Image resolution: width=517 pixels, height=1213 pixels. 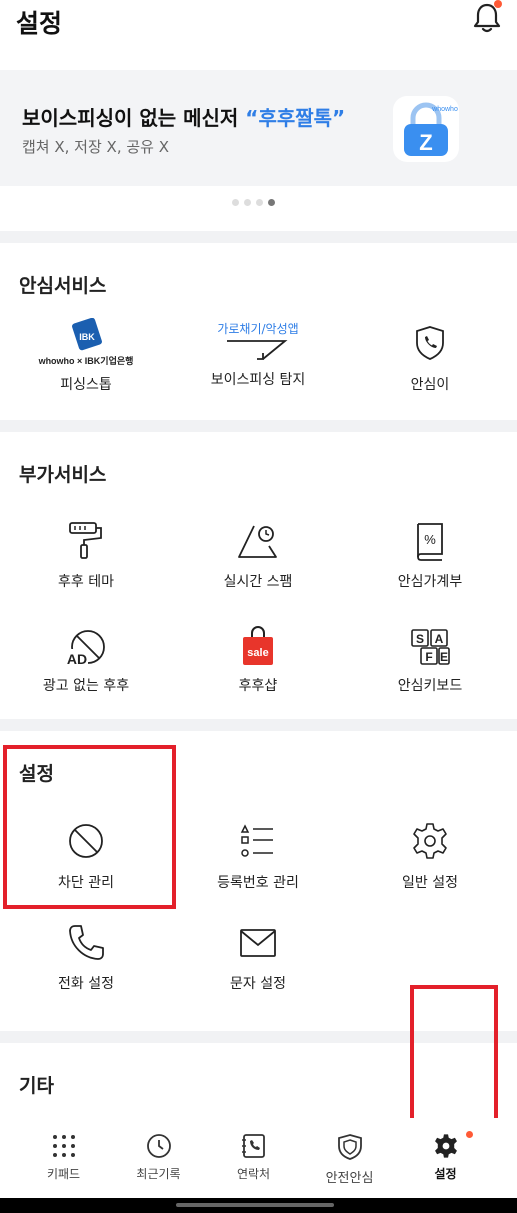 What do you see at coordinates (258, 959) in the screenshot?
I see `settings-message: 문자 설정` at bounding box center [258, 959].